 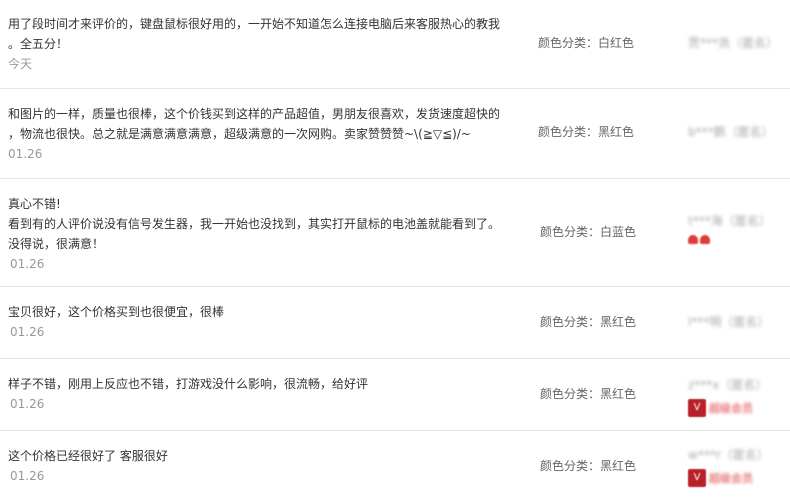 I want to click on sku-info: 颜色分类：白蓝色, so click(x=588, y=232).